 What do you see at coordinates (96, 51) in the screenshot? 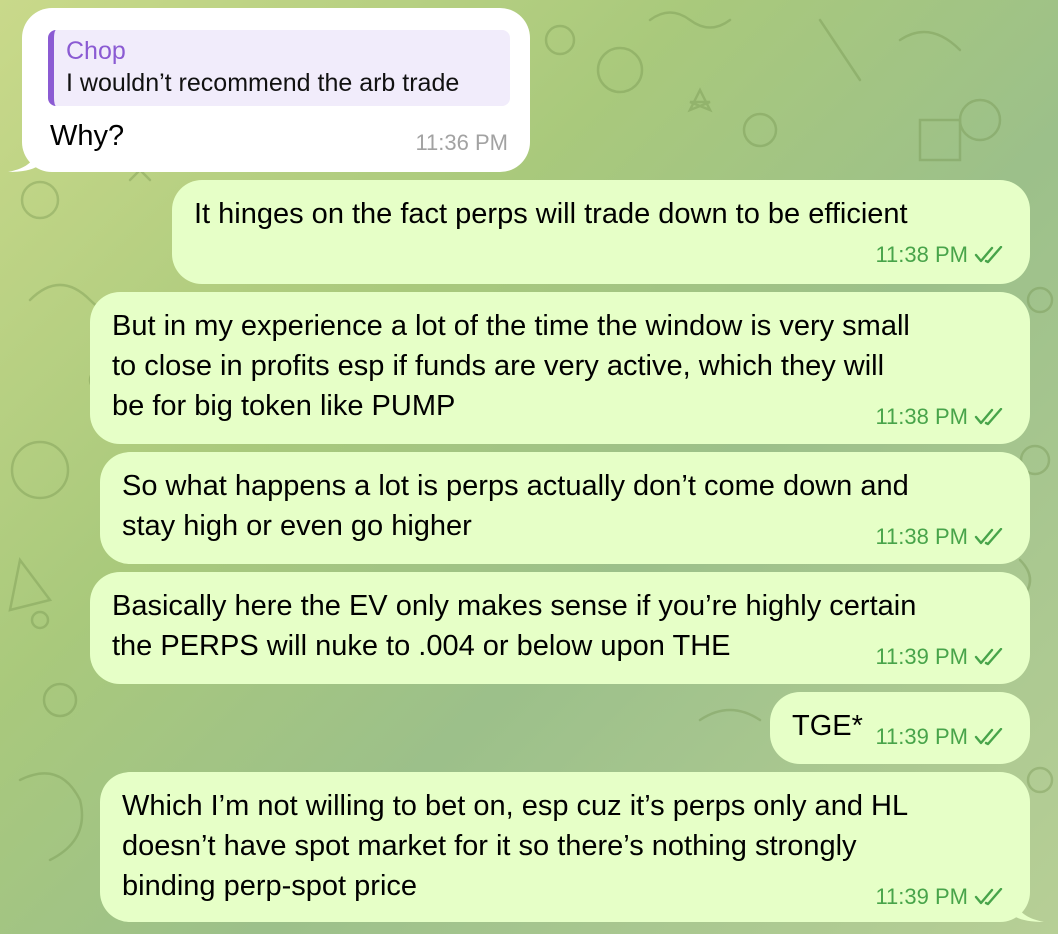
I see `reply-author: Chop` at bounding box center [96, 51].